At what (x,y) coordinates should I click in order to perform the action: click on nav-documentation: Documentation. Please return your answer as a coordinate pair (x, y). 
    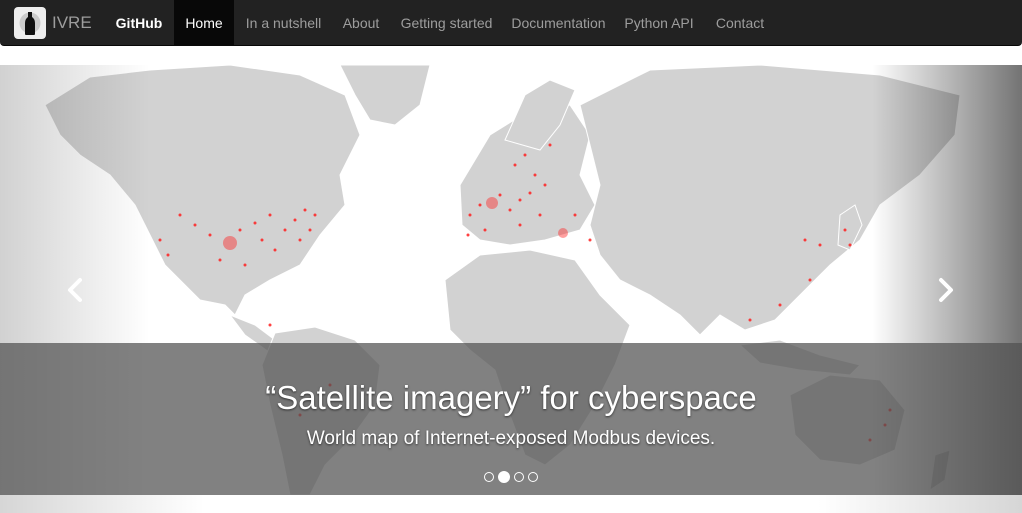
    Looking at the image, I should click on (558, 22).